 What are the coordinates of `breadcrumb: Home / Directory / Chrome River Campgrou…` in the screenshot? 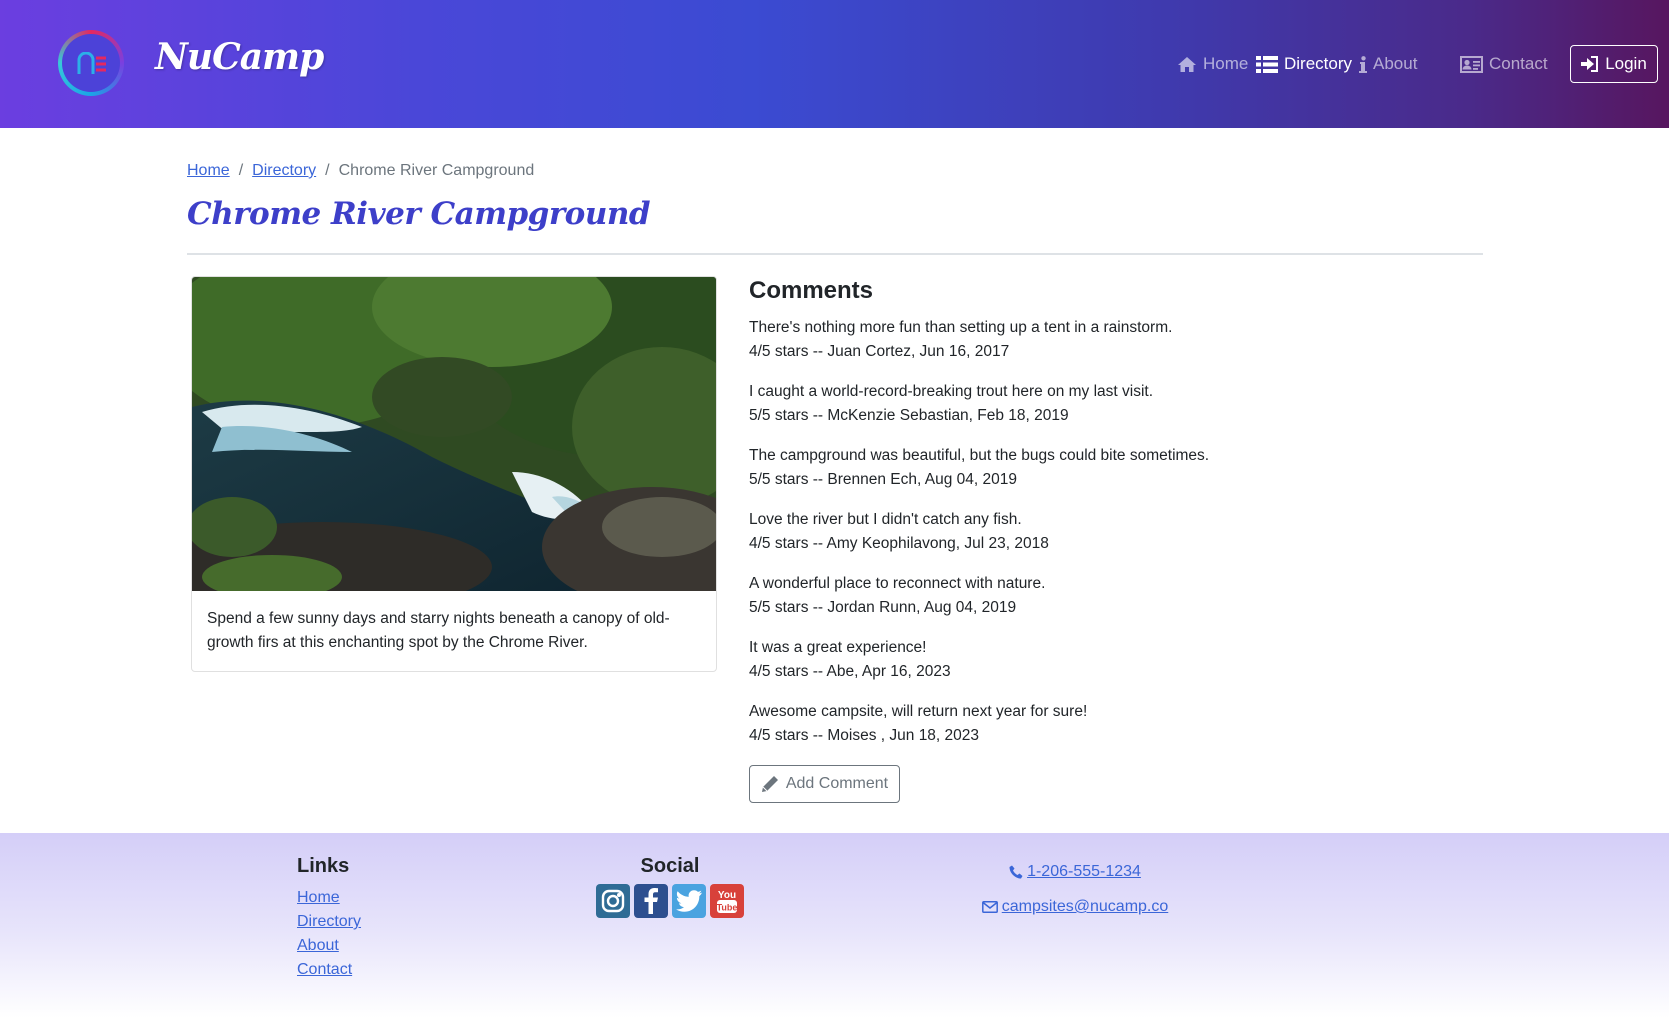 It's located at (360, 171).